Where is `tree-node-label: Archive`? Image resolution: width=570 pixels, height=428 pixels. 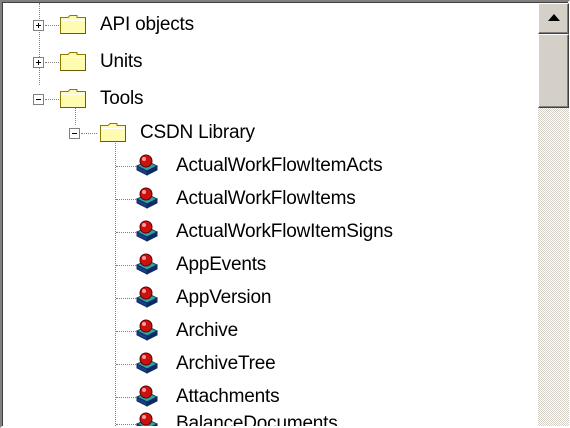 tree-node-label: Archive is located at coordinates (207, 330).